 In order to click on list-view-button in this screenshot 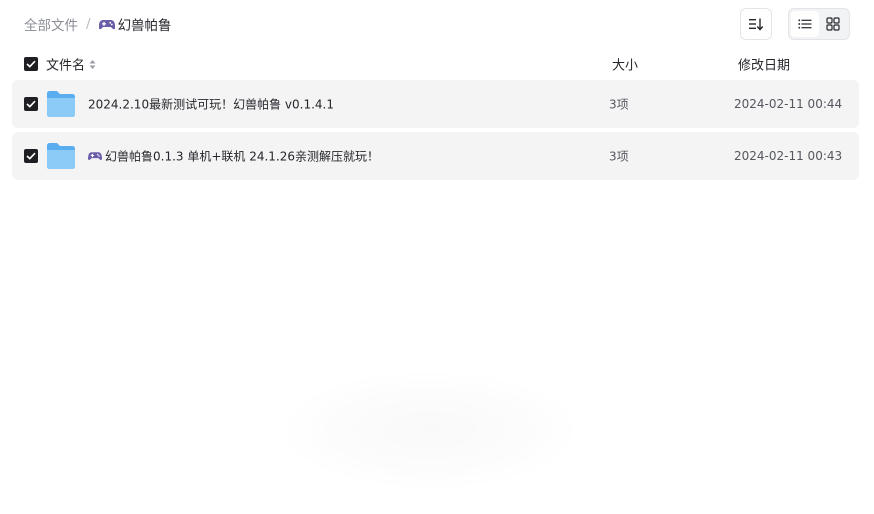, I will do `click(805, 24)`.